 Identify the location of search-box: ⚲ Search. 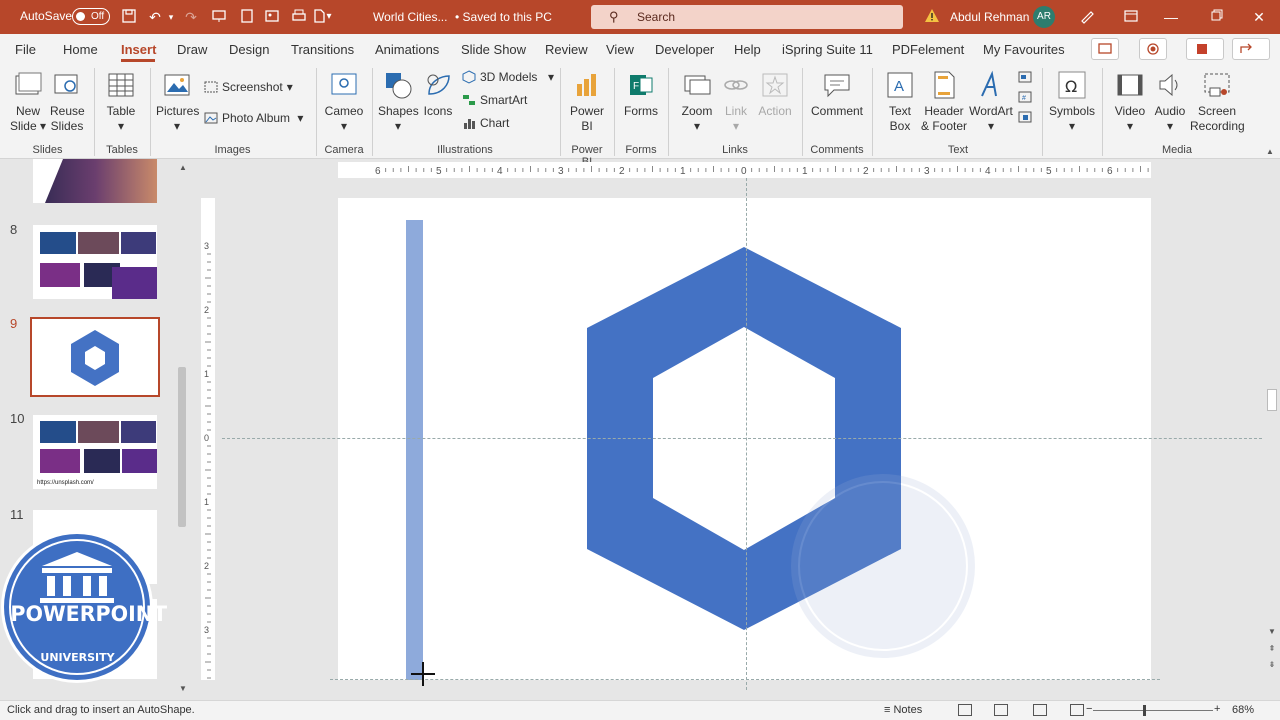
(747, 17).